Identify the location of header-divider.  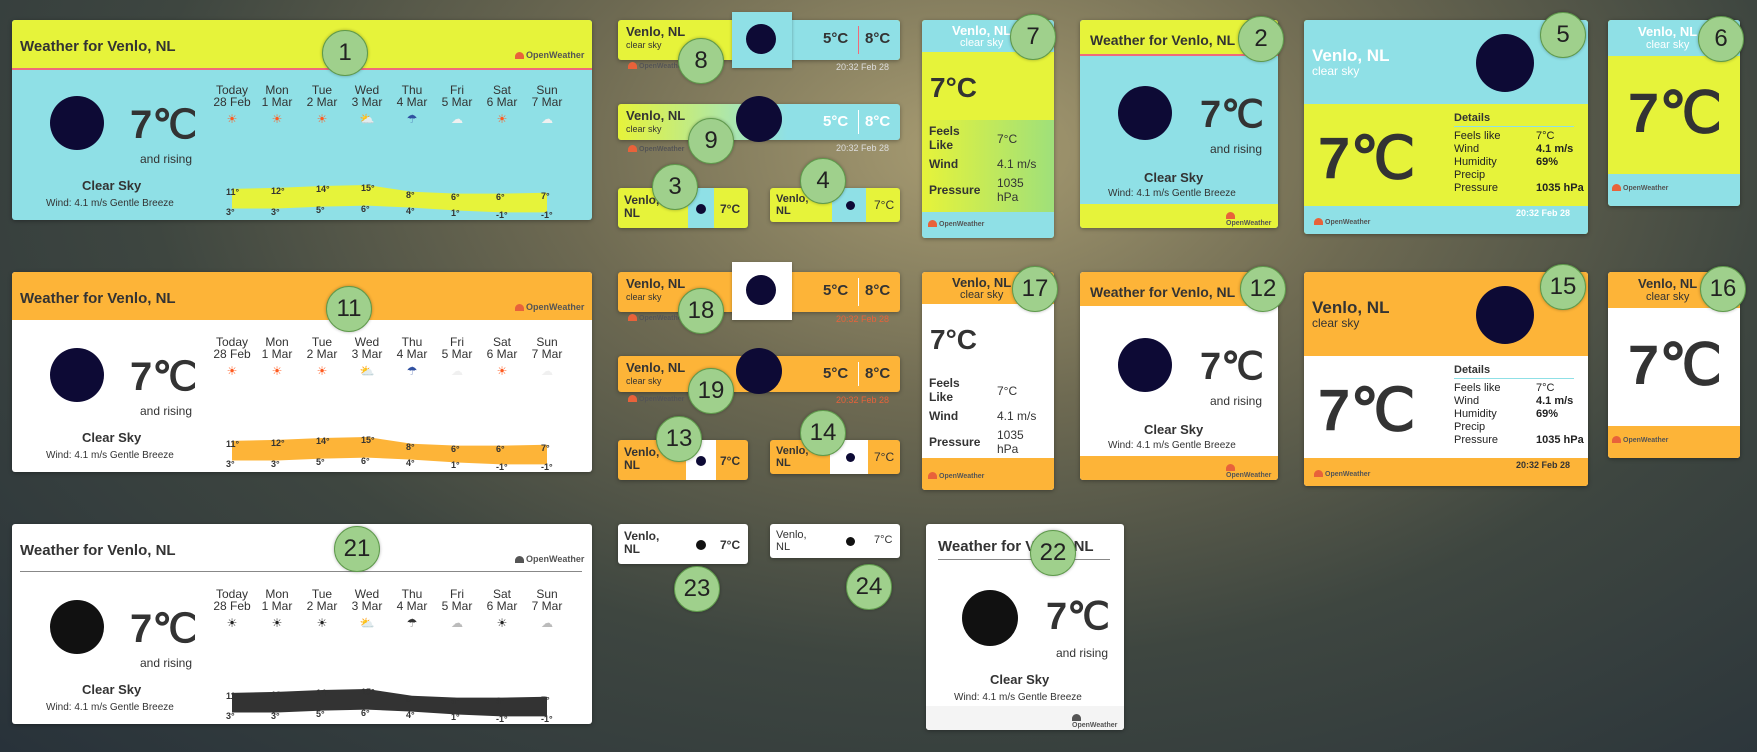
(1024, 559).